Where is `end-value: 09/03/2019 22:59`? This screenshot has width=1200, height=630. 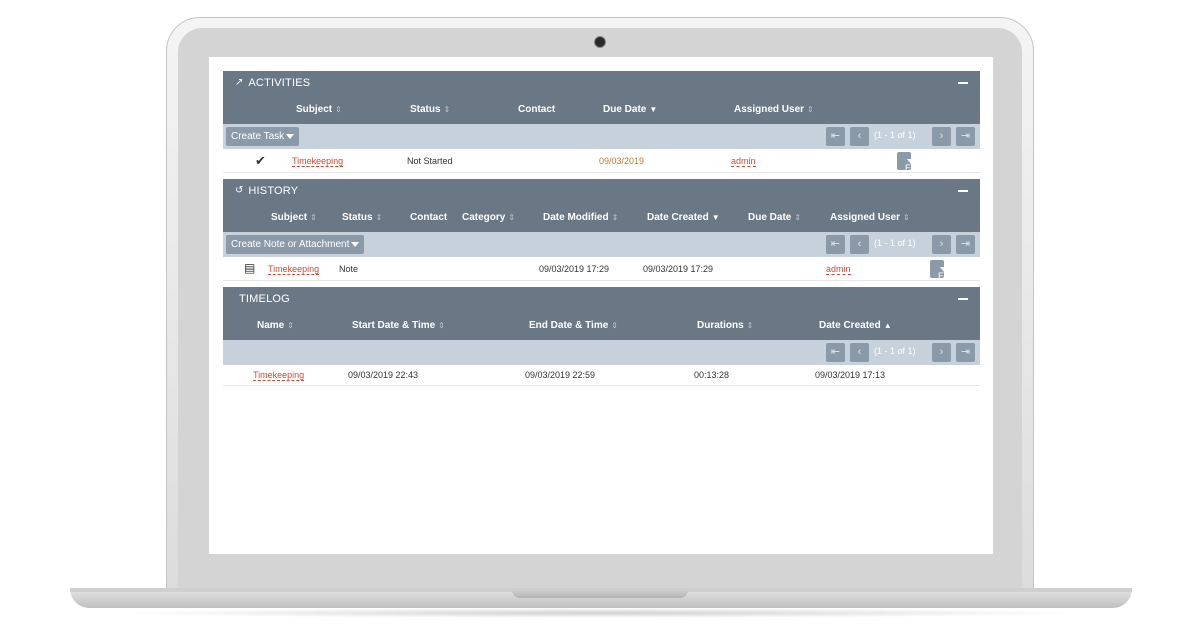
end-value: 09/03/2019 22:59 is located at coordinates (560, 375).